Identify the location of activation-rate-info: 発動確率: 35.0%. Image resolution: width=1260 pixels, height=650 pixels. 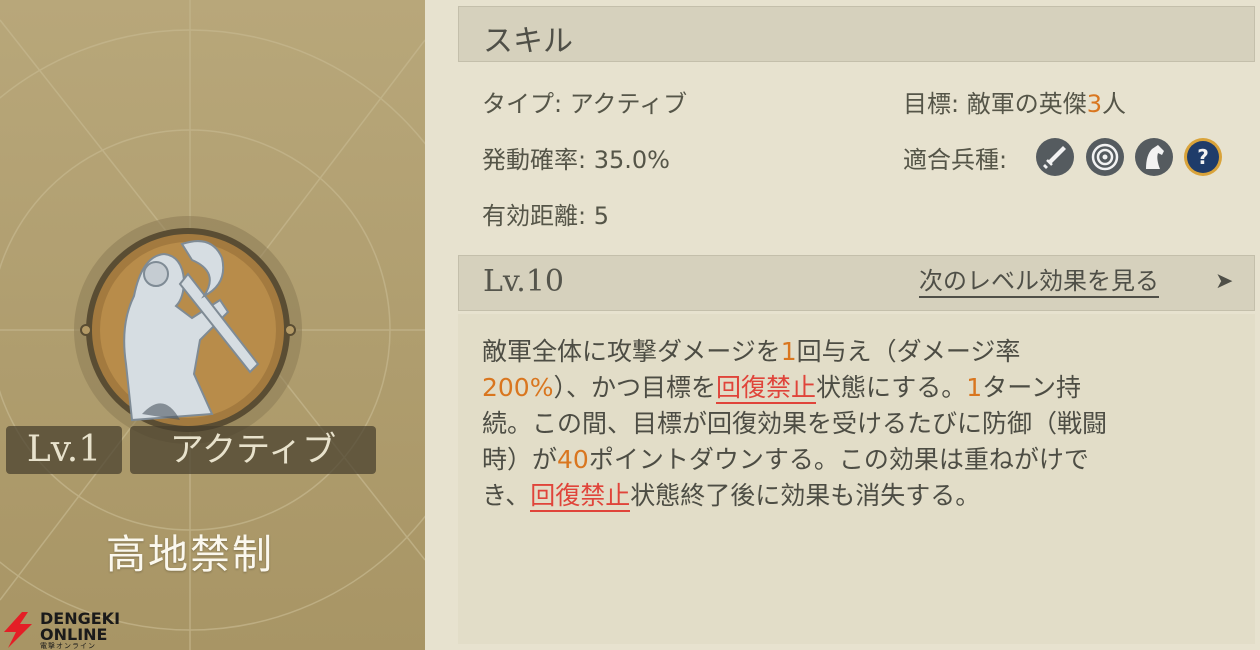
(576, 157).